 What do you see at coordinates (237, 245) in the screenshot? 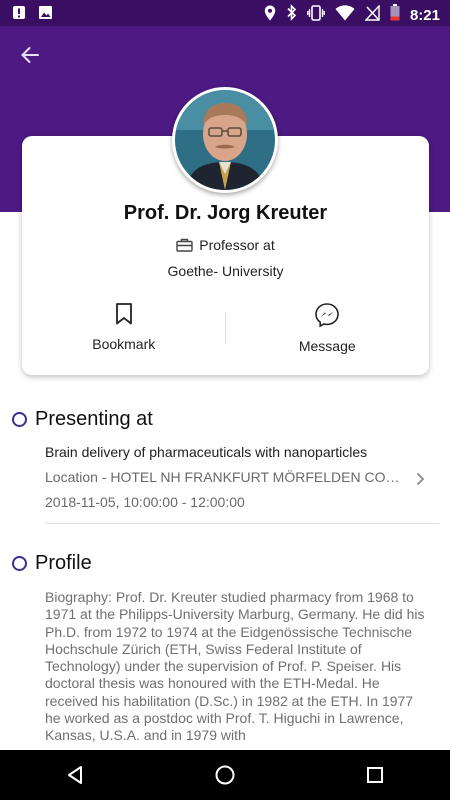
I see `speaker-title: Professor at` at bounding box center [237, 245].